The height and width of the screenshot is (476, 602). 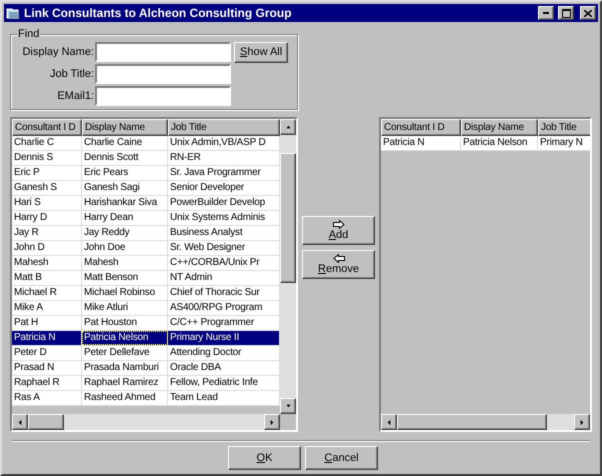 I want to click on table-row: Dennis S Dennis Scott RN-ER, so click(x=146, y=158).